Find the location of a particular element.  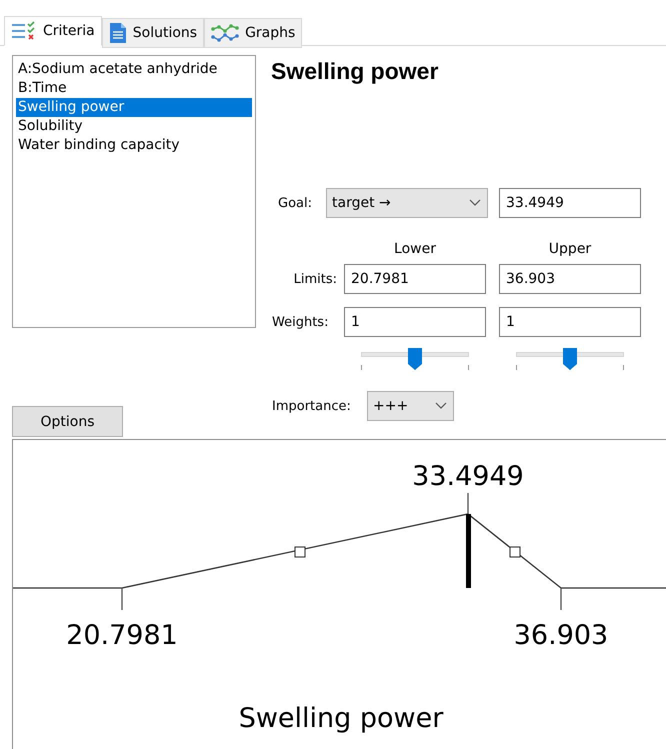

target-label: 33.4949 is located at coordinates (468, 476).